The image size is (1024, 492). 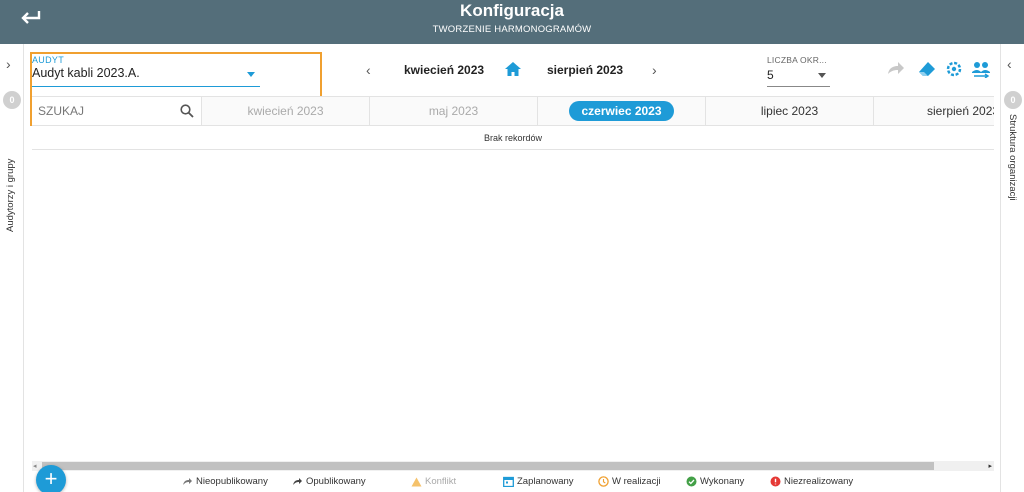 I want to click on next-month-chevron-icon: ›, so click(x=654, y=70).